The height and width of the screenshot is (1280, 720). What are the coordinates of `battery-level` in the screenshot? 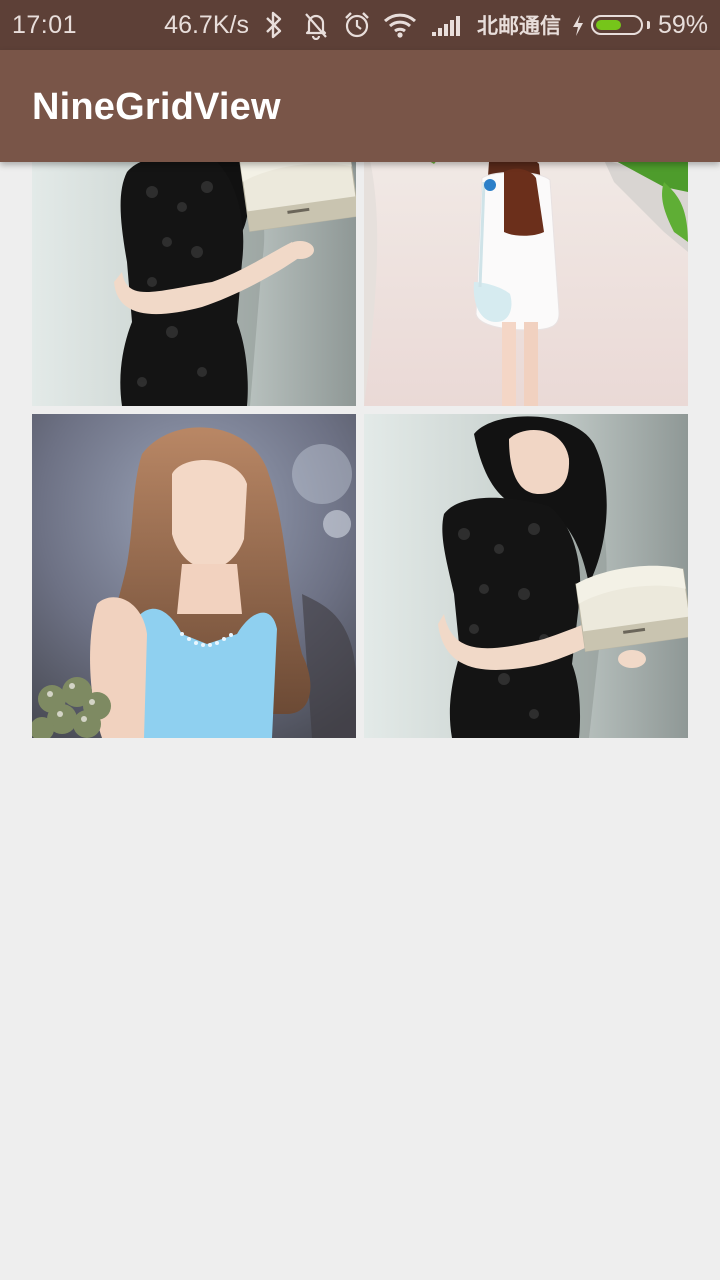 It's located at (608, 25).